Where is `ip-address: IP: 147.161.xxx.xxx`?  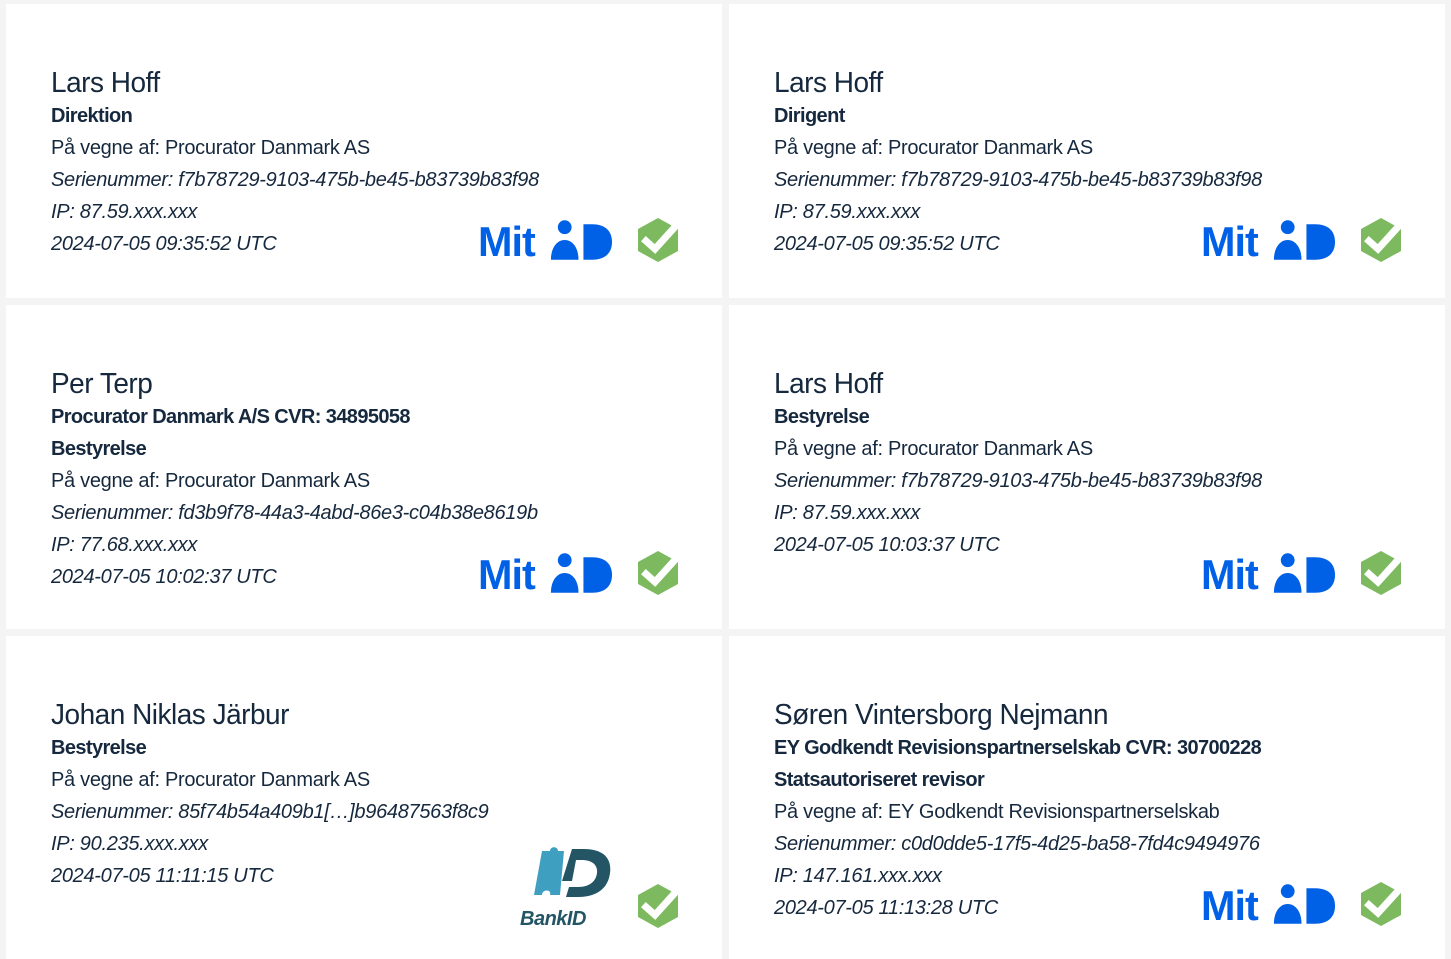 ip-address: IP: 147.161.xxx.xxx is located at coordinates (858, 876).